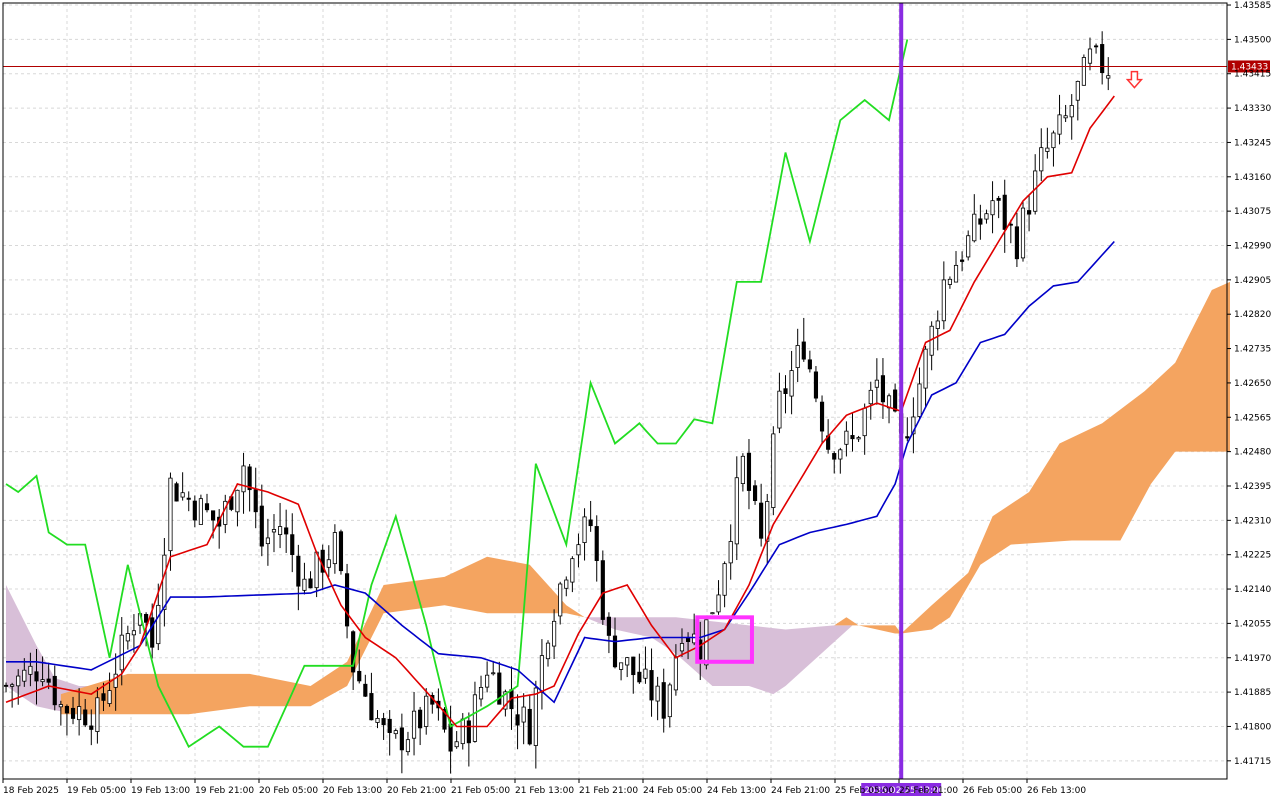  Describe the element at coordinates (1252, 487) in the screenshot. I see `y-tick-label: 1.42395` at that location.